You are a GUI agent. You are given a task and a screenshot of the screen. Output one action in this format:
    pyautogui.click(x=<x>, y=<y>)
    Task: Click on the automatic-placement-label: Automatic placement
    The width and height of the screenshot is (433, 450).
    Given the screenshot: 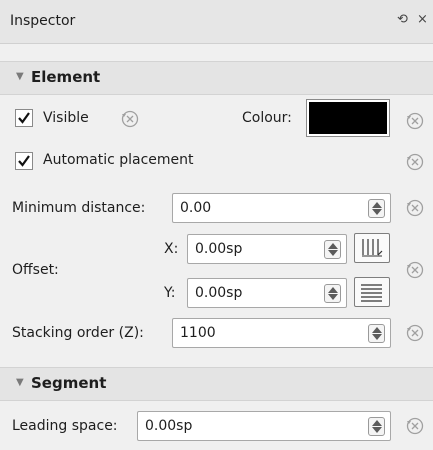 What is the action you would take?
    pyautogui.click(x=118, y=160)
    